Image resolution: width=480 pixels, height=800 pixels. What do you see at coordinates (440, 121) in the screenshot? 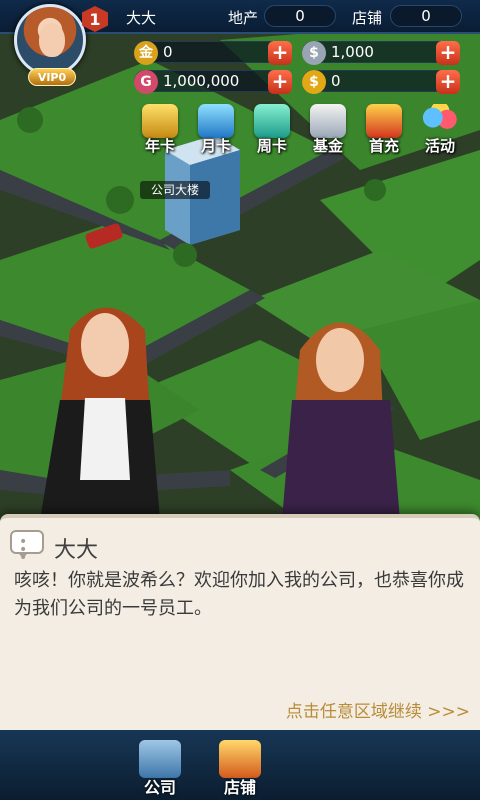
I see `events-balloons-icon` at bounding box center [440, 121].